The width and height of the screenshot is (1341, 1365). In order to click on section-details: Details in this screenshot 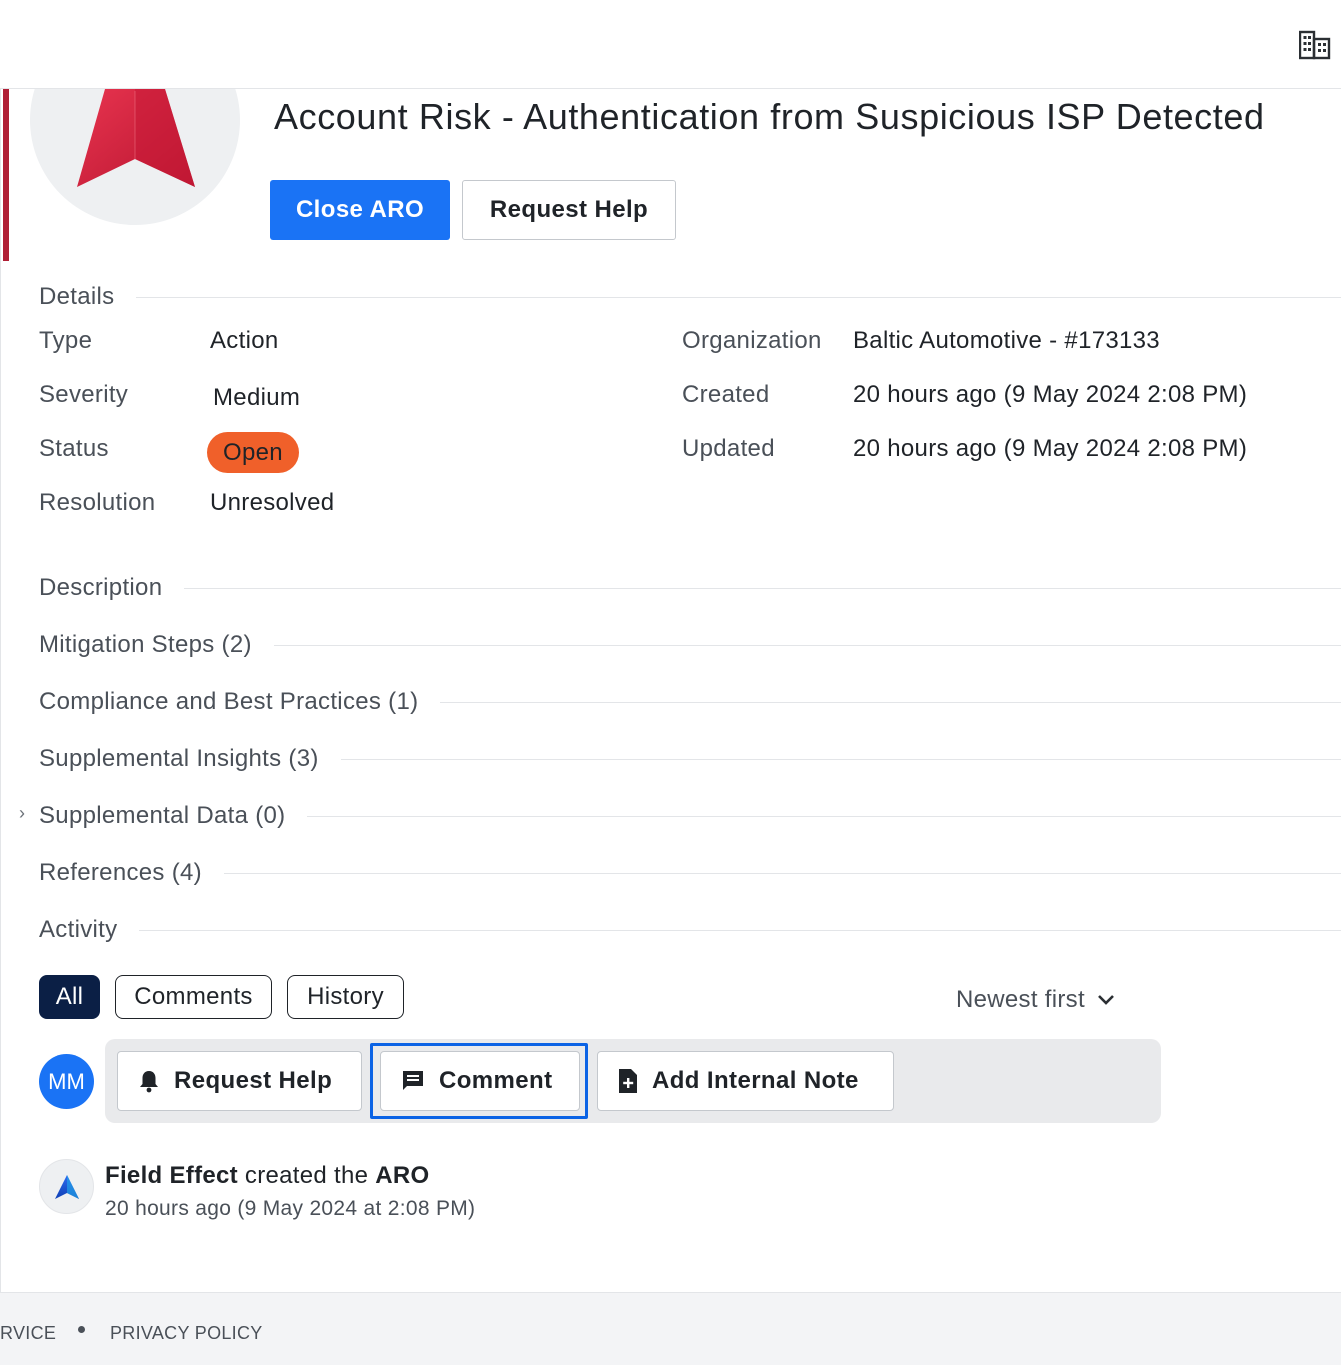, I will do `click(690, 297)`.